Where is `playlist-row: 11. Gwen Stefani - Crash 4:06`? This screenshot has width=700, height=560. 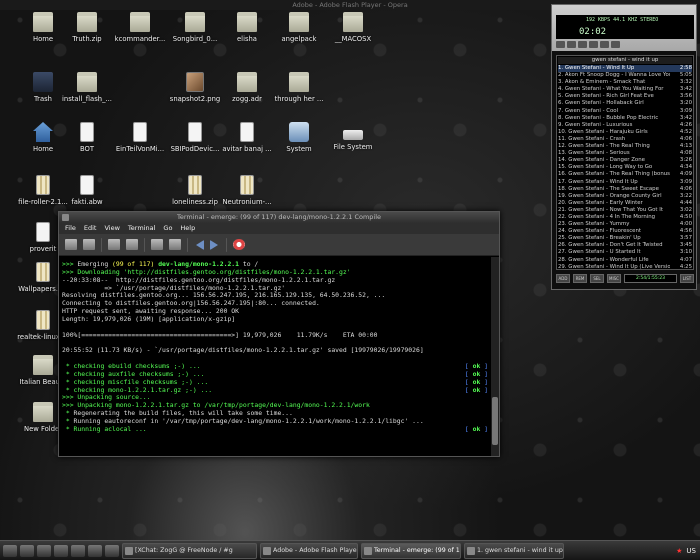 playlist-row: 11. Gwen Stefani - Crash 4:06 is located at coordinates (625, 139).